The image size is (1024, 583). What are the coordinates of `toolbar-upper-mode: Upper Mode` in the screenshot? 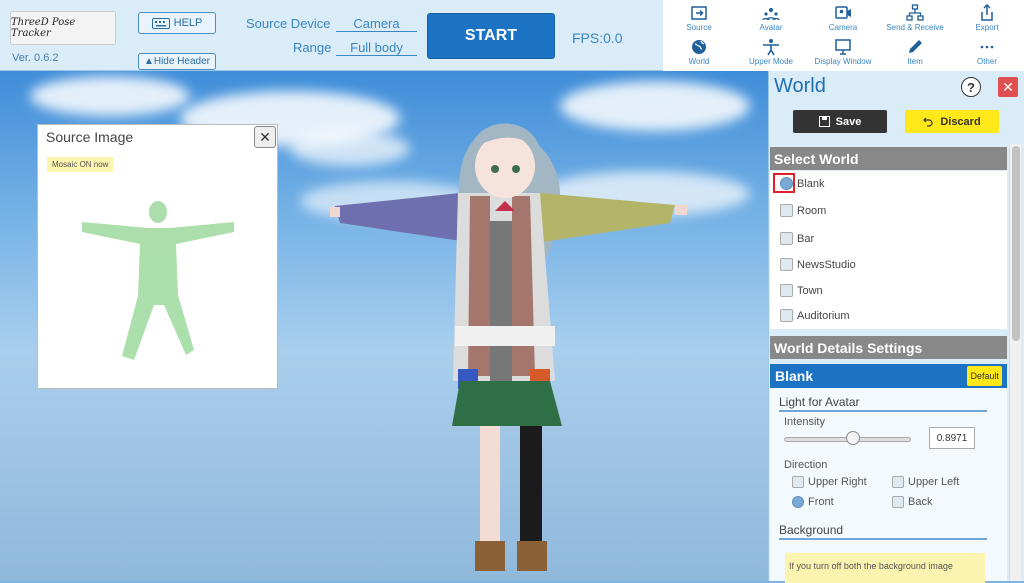 It's located at (771, 51).